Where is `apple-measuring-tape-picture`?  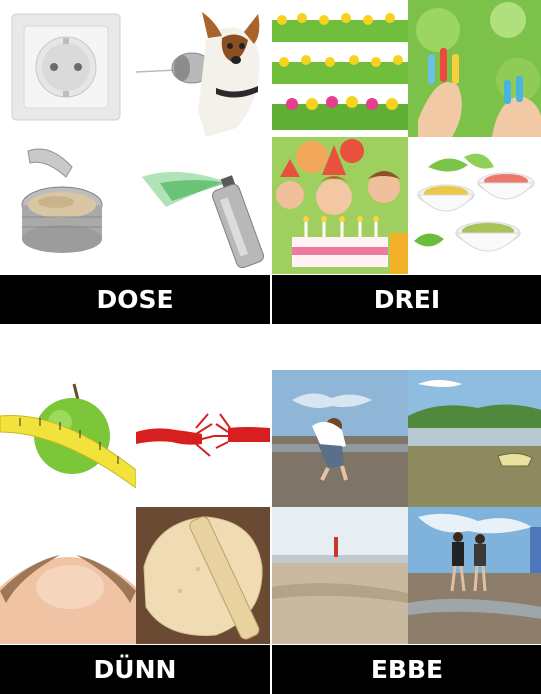 apple-measuring-tape-picture is located at coordinates (68, 438).